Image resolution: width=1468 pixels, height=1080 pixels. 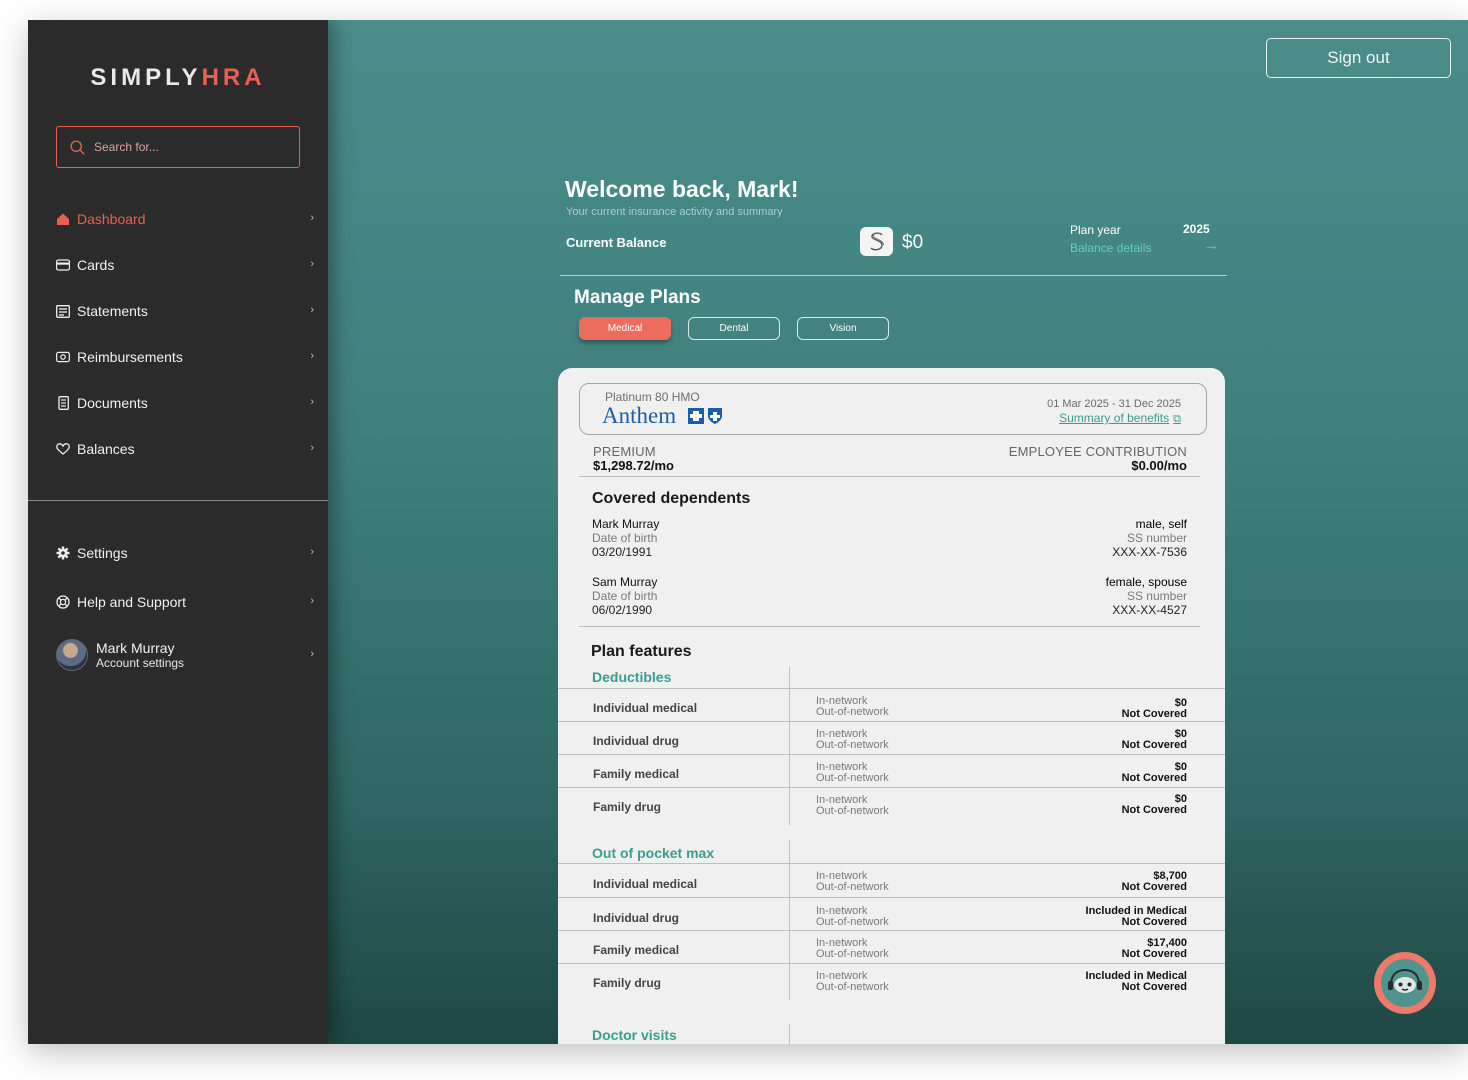 What do you see at coordinates (63, 602) in the screenshot?
I see `lifebuoy-icon` at bounding box center [63, 602].